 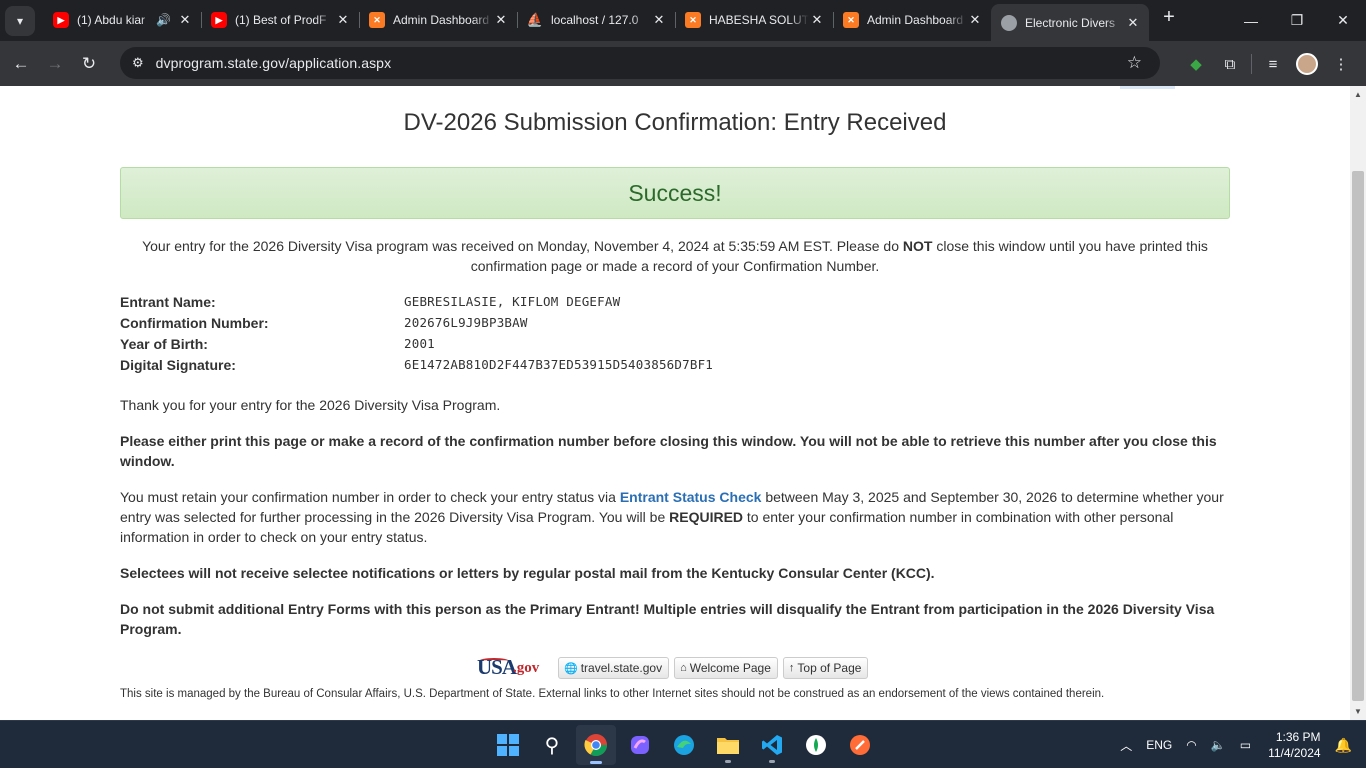 What do you see at coordinates (274, 63) in the screenshot?
I see `url-text: dvprogram.state.gov/application.aspx` at bounding box center [274, 63].